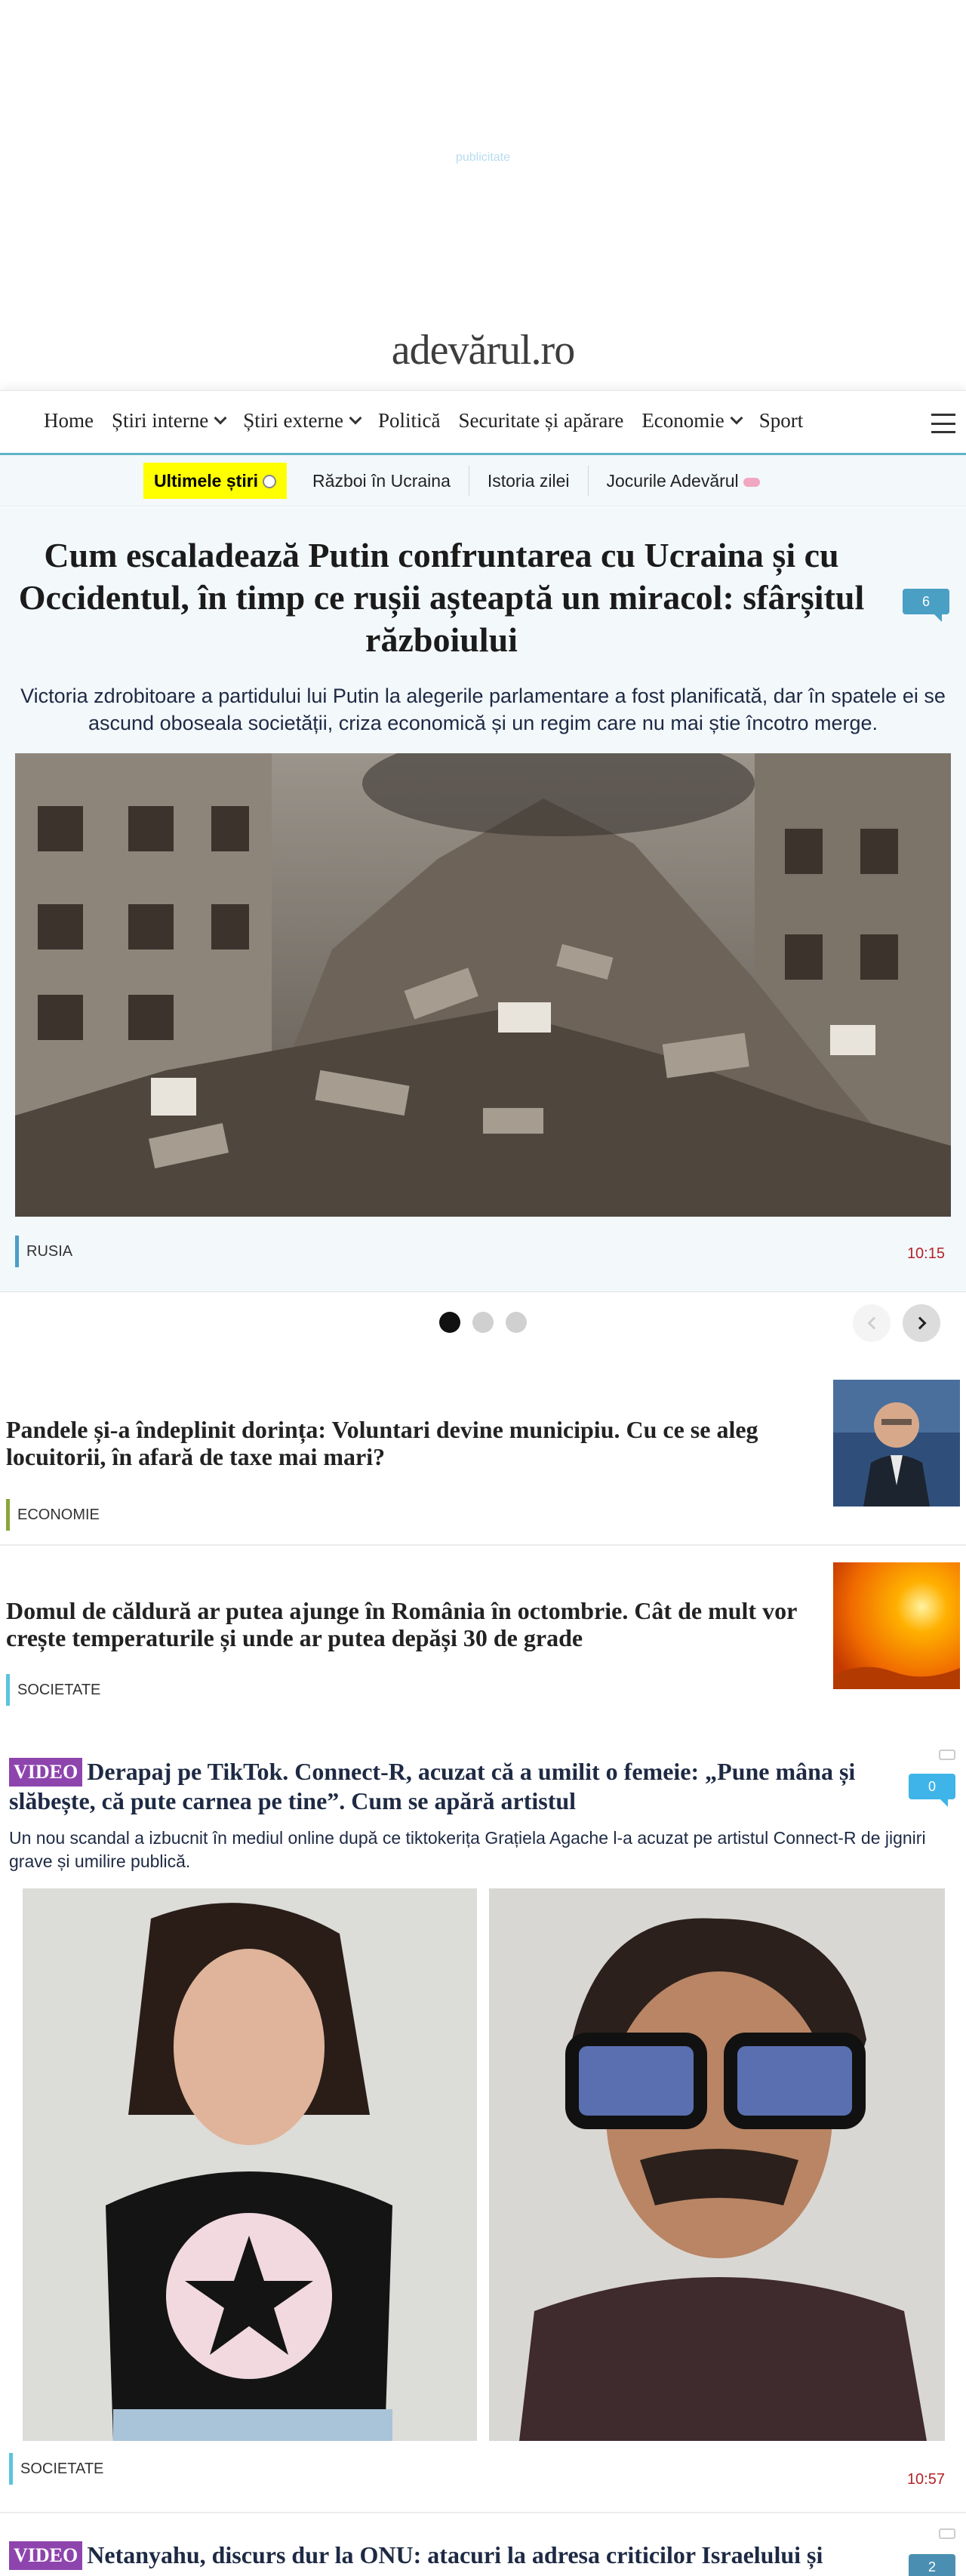 The width and height of the screenshot is (966, 2576). I want to click on article-photo-left, so click(250, 2164).